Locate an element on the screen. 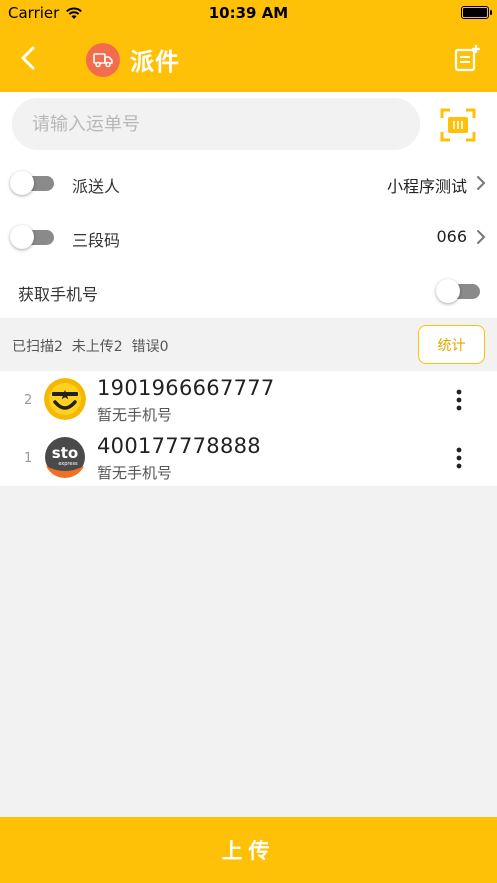 The width and height of the screenshot is (497, 883). three-code-row: 三段码 066 is located at coordinates (248, 237).